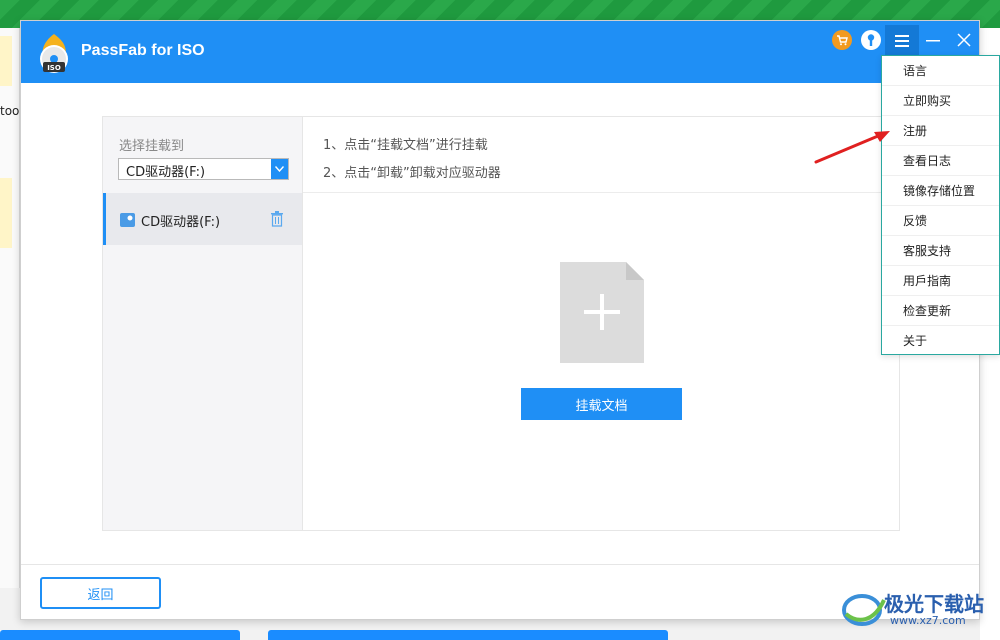  What do you see at coordinates (940, 131) in the screenshot?
I see `menu-item-register: 注册` at bounding box center [940, 131].